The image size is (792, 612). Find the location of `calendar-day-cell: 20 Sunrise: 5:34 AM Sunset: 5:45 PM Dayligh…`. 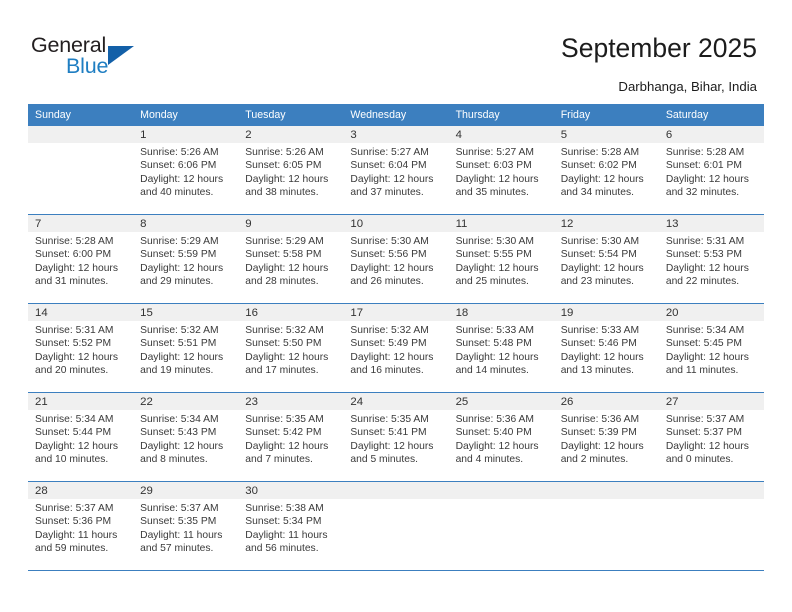

calendar-day-cell: 20 Sunrise: 5:34 AM Sunset: 5:45 PM Dayligh… is located at coordinates (711, 348).